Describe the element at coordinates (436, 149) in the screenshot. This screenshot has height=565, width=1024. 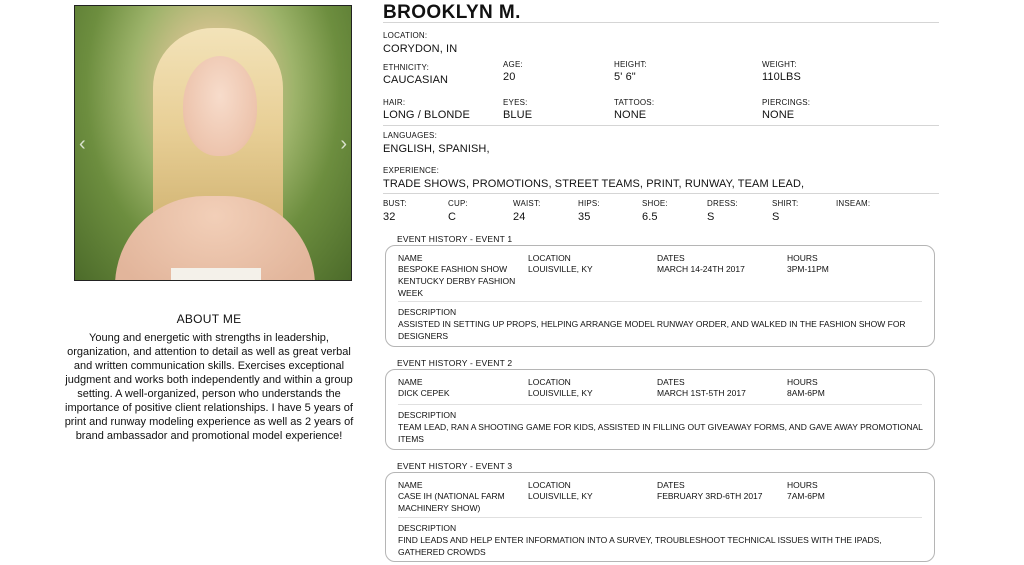
I see `languages-value: ENGLISH, SPANISH,` at that location.